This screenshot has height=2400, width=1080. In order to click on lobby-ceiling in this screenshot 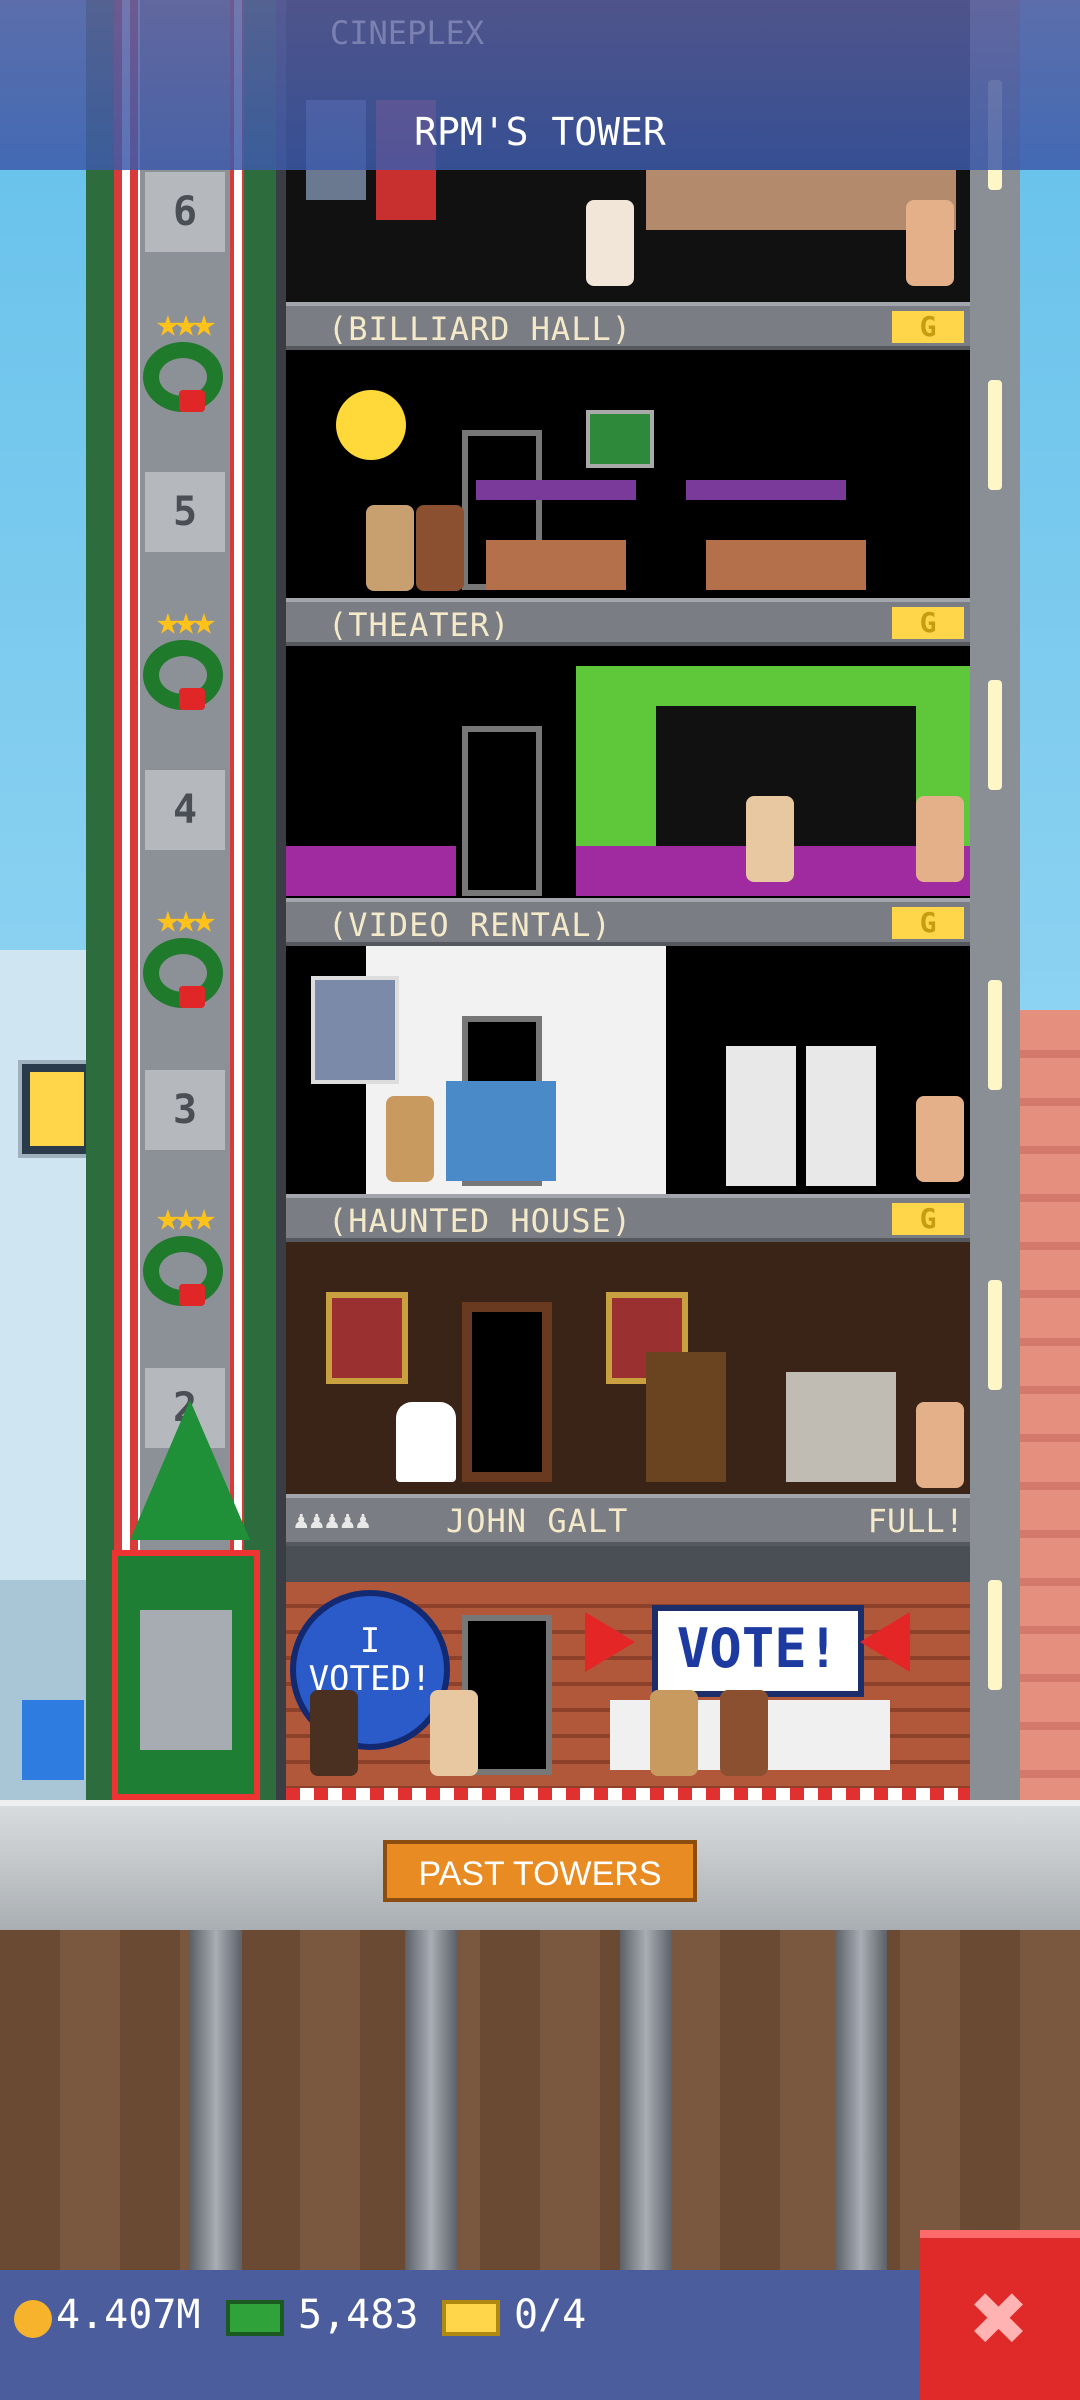, I will do `click(628, 1564)`.